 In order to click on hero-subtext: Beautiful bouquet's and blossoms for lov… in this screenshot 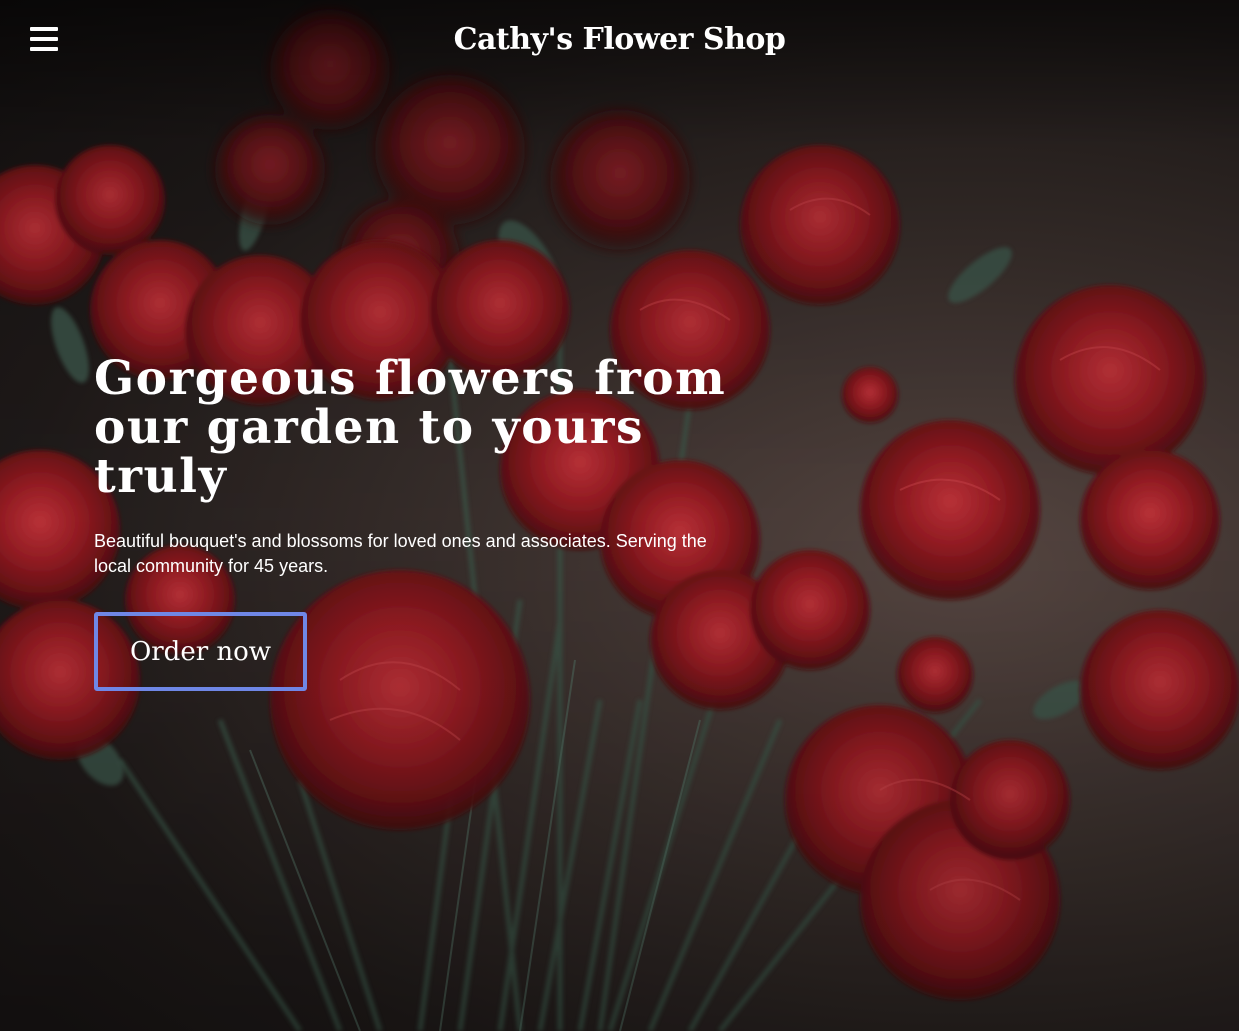, I will do `click(400, 553)`.